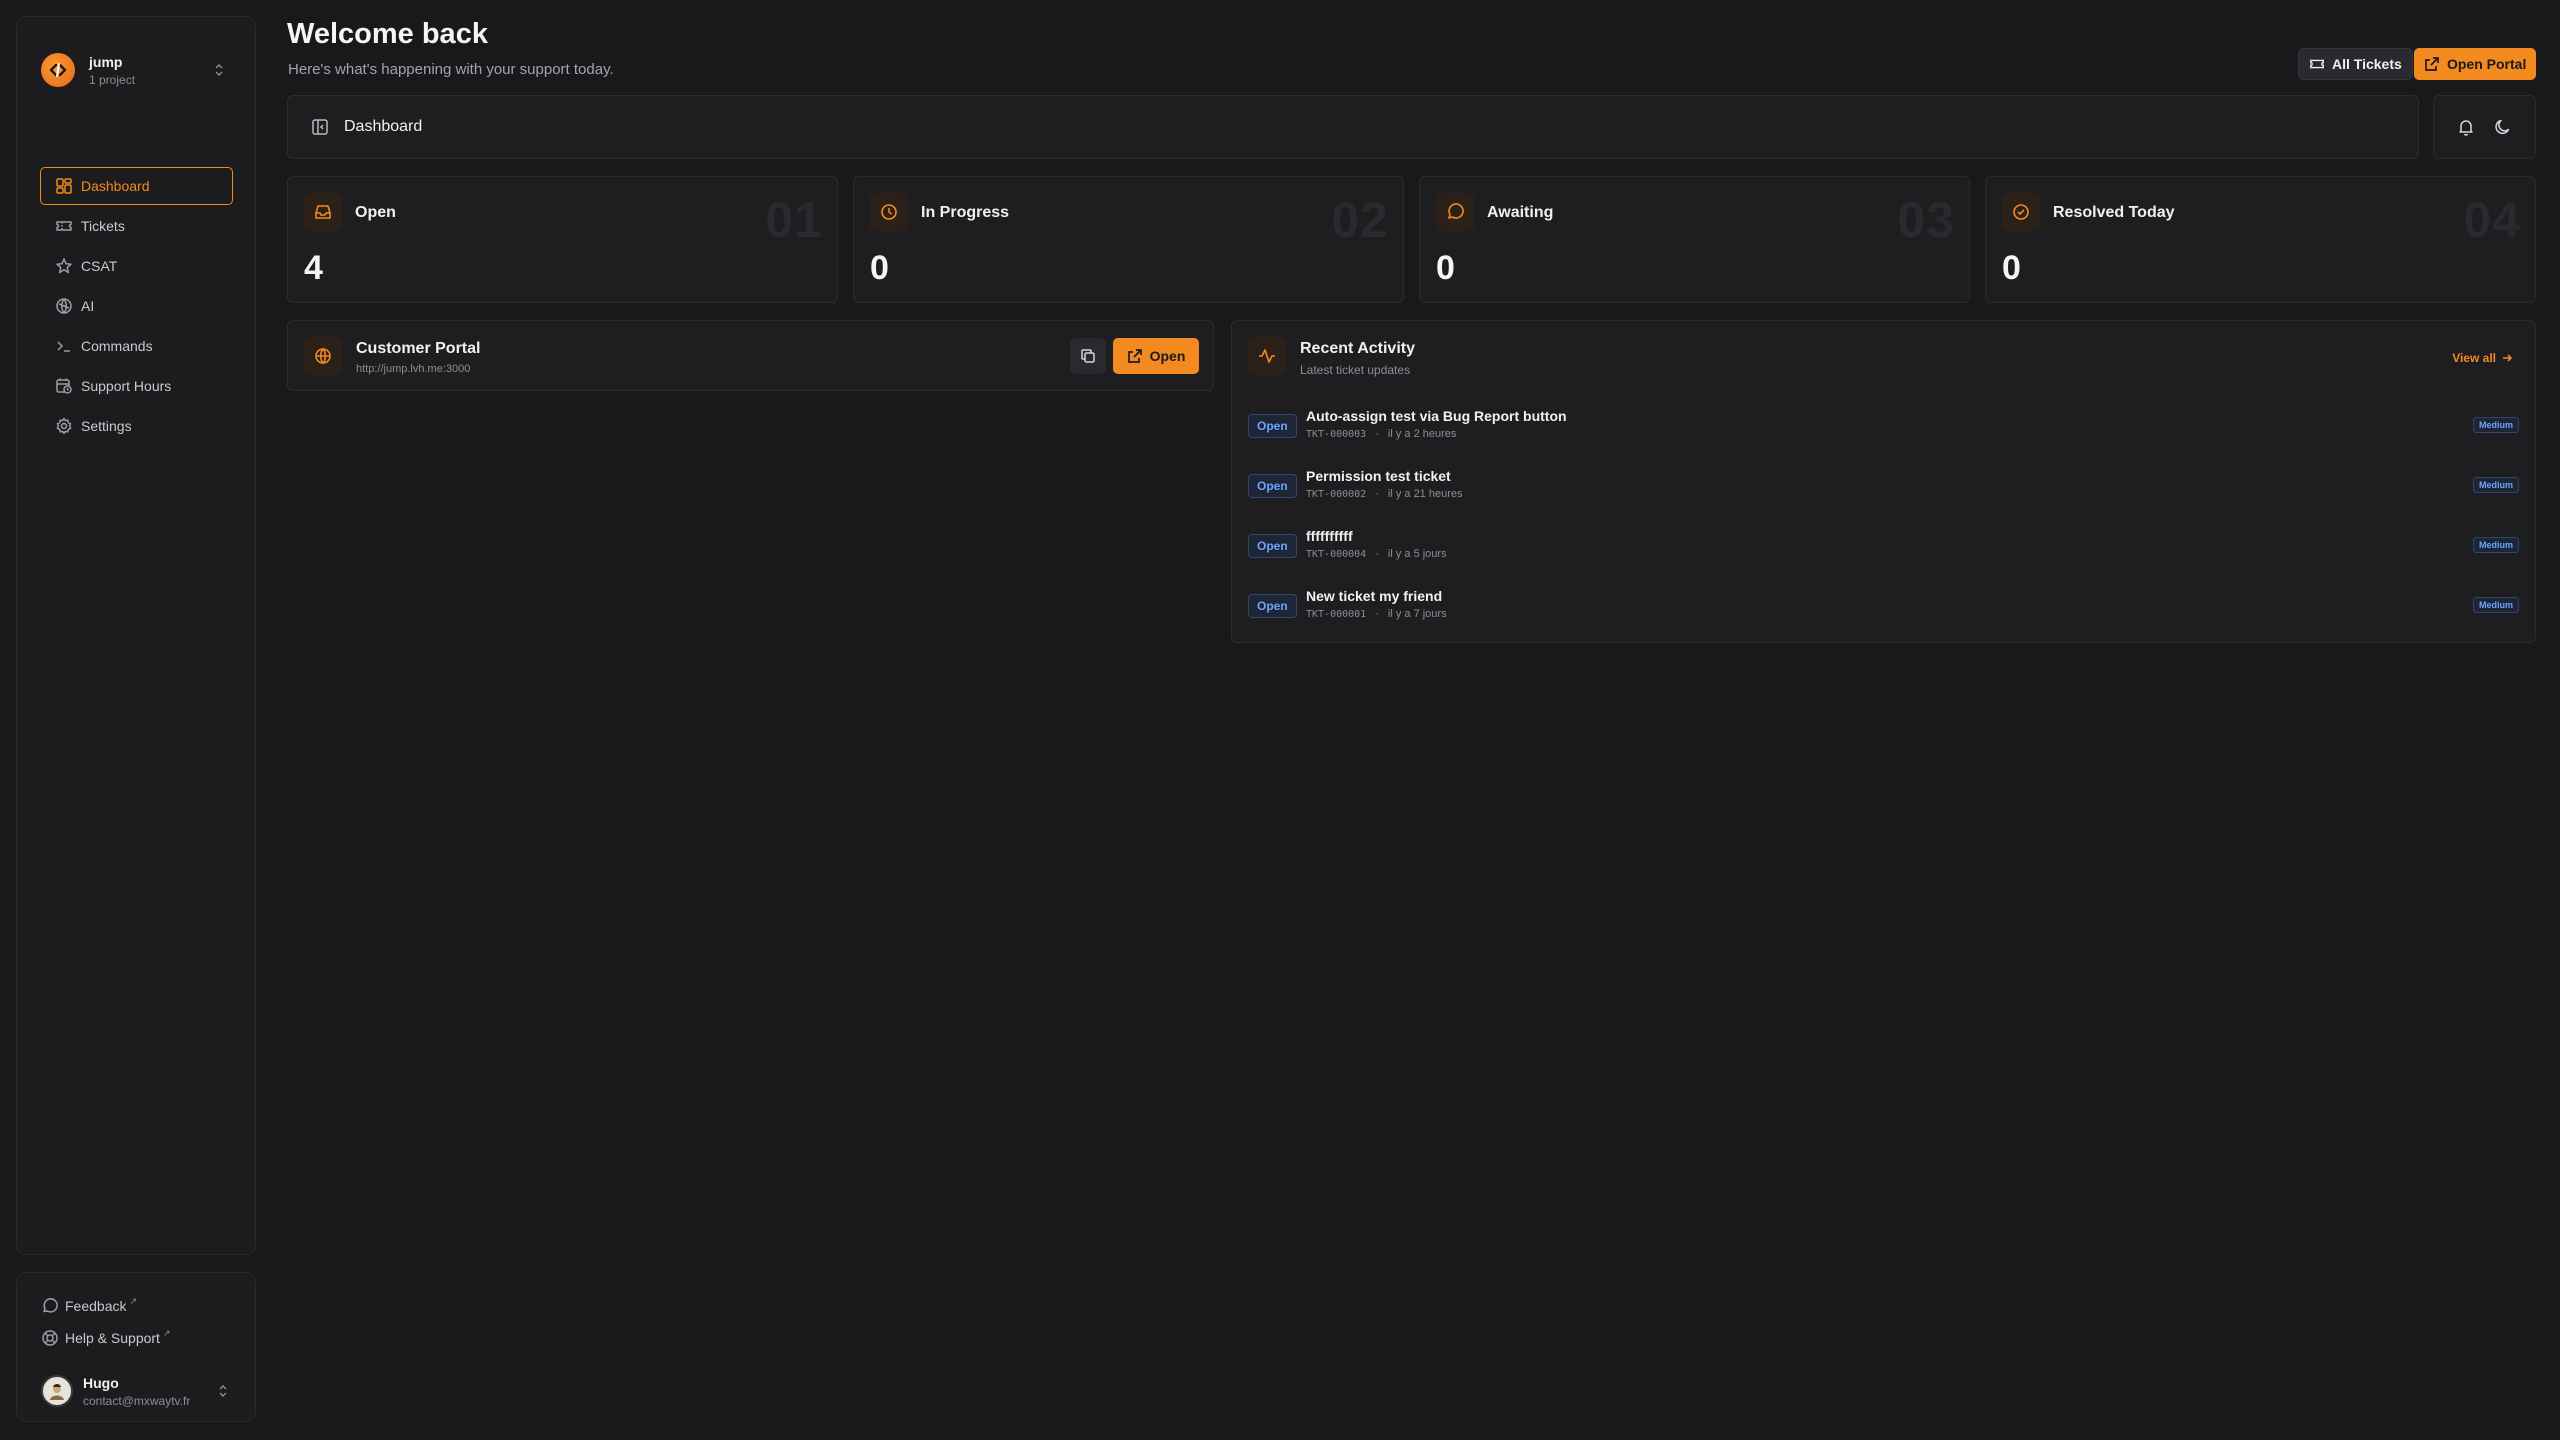 This screenshot has width=2560, height=1440. Describe the element at coordinates (418, 348) in the screenshot. I see `portal-title: Customer Portal` at that location.